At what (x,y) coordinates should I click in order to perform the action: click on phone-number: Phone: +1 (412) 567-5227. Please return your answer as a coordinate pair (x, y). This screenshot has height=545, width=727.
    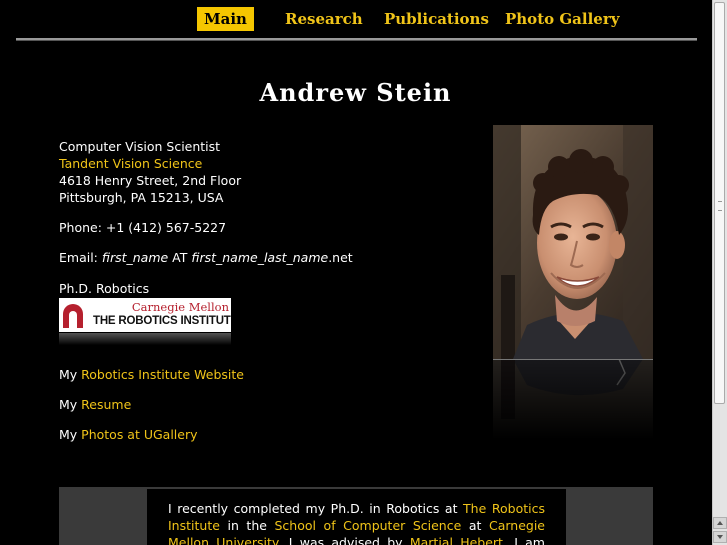
    Looking at the image, I should click on (143, 227).